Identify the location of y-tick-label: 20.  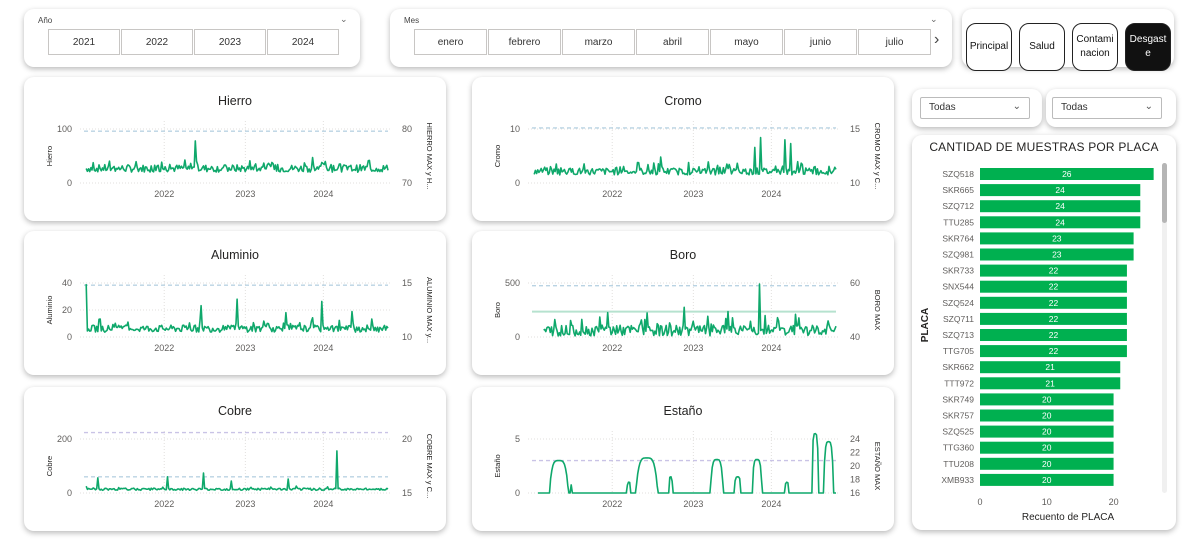
(67, 310).